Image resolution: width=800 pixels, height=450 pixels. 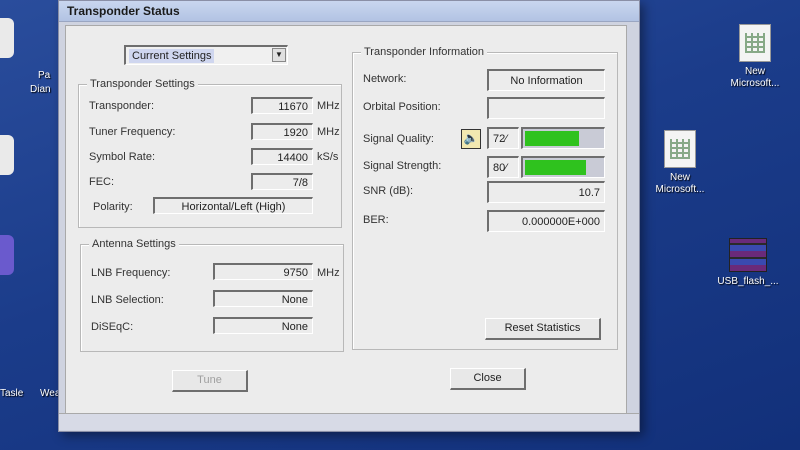 What do you see at coordinates (131, 273) in the screenshot?
I see `lnb-frequency-label: LNB Frequency:` at bounding box center [131, 273].